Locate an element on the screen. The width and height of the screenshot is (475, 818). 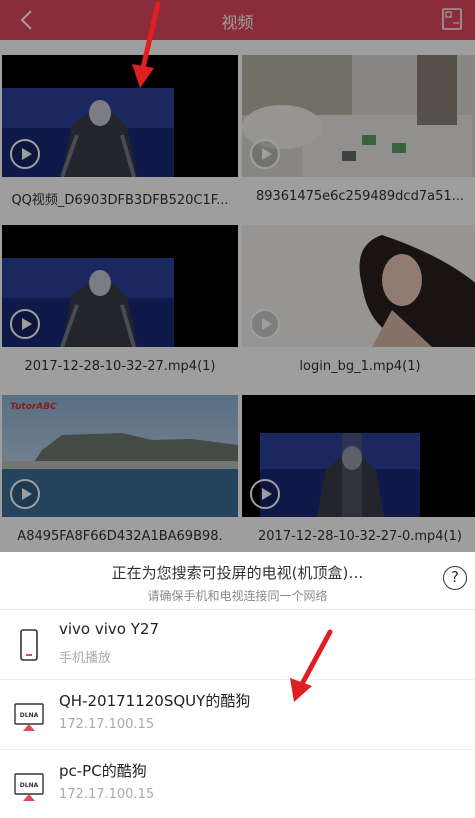
device-item: vivo vivo Y27 手机播放 is located at coordinates (237, 645).